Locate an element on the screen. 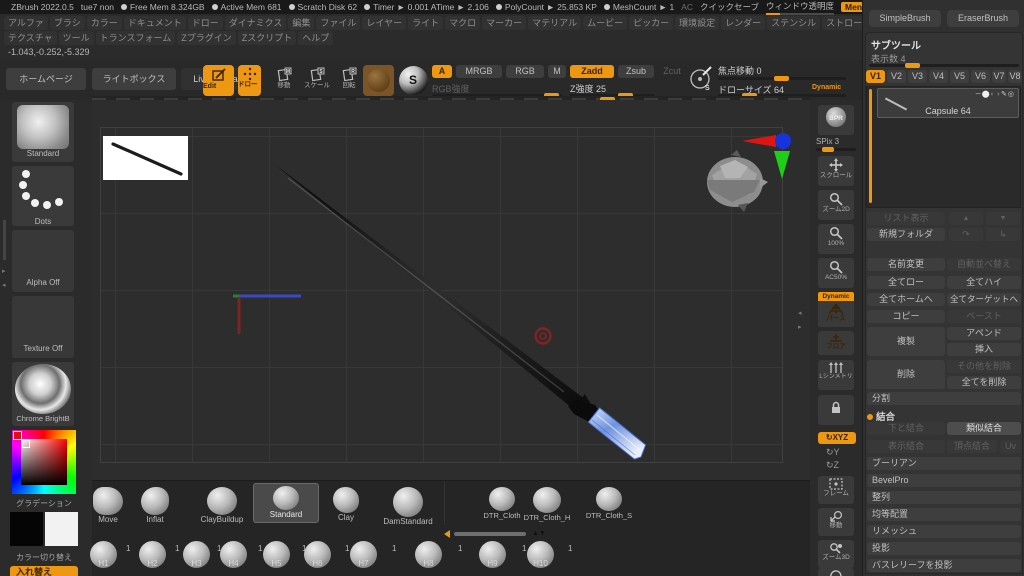  subtool-list: ─⬤◐◑✎◎ Capsule 64 is located at coordinates (943, 147).